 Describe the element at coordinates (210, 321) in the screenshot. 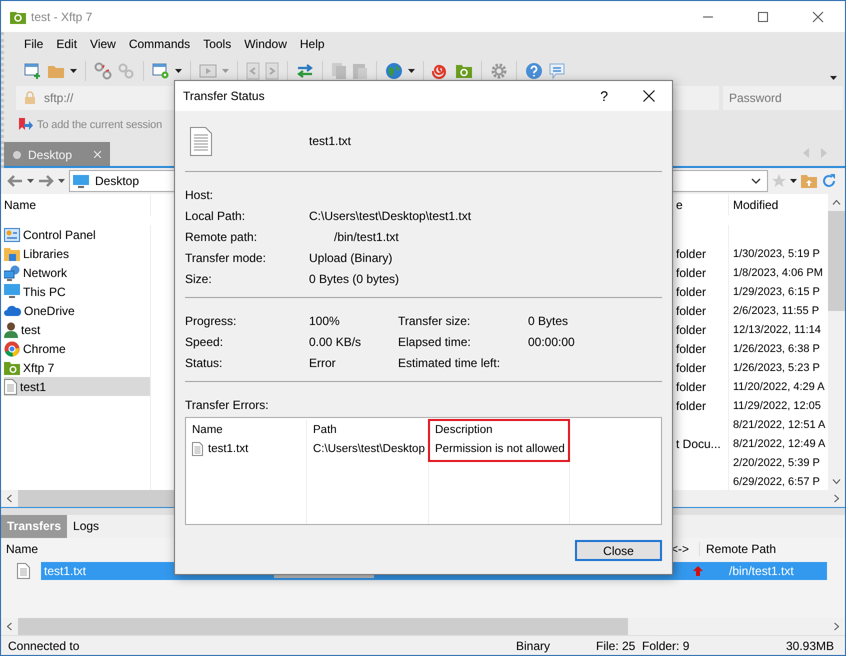

I see `field-label: Progress:` at that location.